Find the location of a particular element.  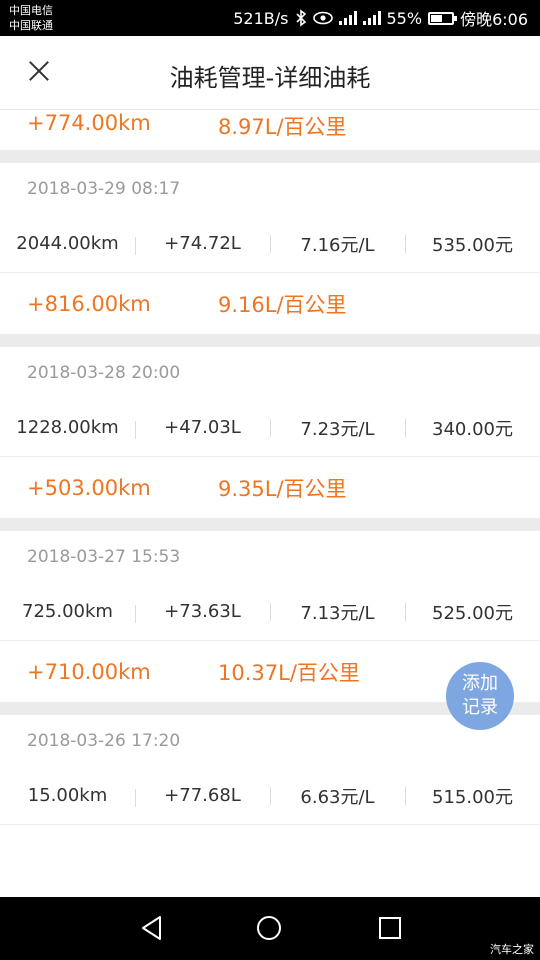

status-bar: 中国电信 中国联通 521B/s 55% 傍晚6:06 is located at coordinates (270, 18).